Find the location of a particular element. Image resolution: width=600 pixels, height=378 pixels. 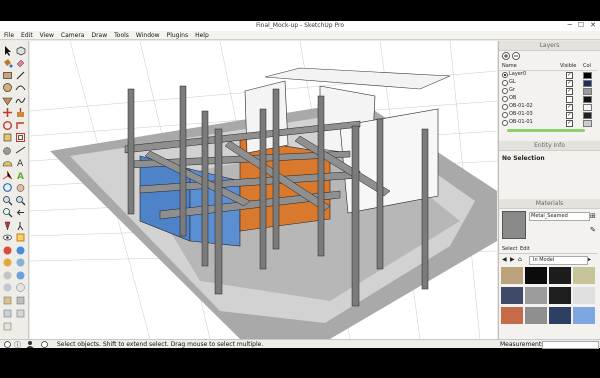

line-icon is located at coordinates (20, 75).